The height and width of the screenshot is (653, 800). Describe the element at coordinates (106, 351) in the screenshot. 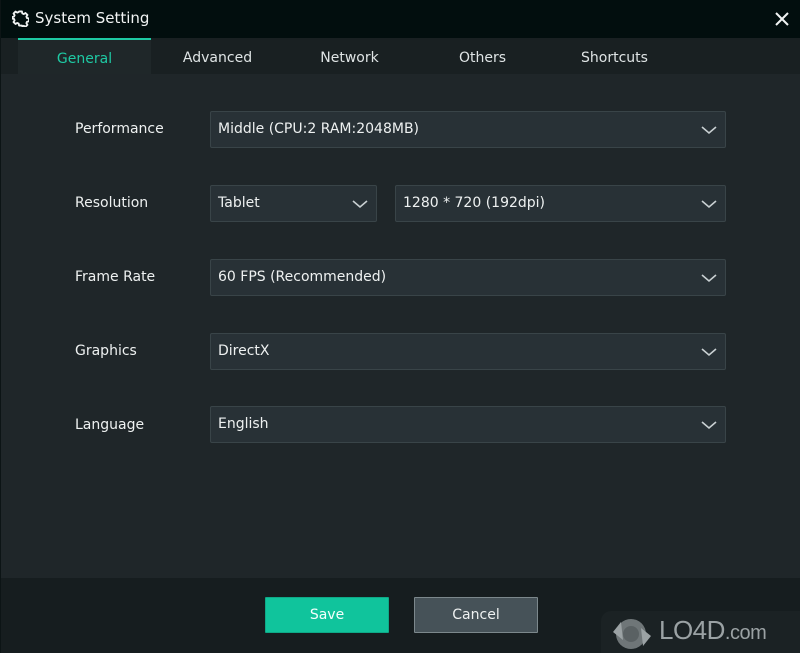

I see `graphics-label: Graphics` at that location.